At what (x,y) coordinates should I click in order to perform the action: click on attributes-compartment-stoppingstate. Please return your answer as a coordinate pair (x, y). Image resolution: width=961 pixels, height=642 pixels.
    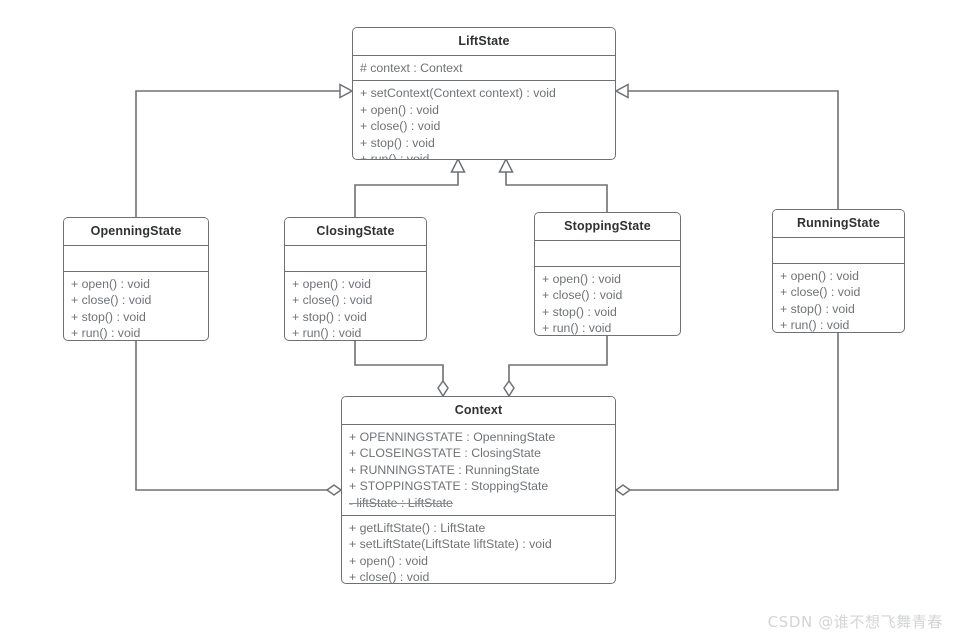
    Looking at the image, I should click on (607, 254).